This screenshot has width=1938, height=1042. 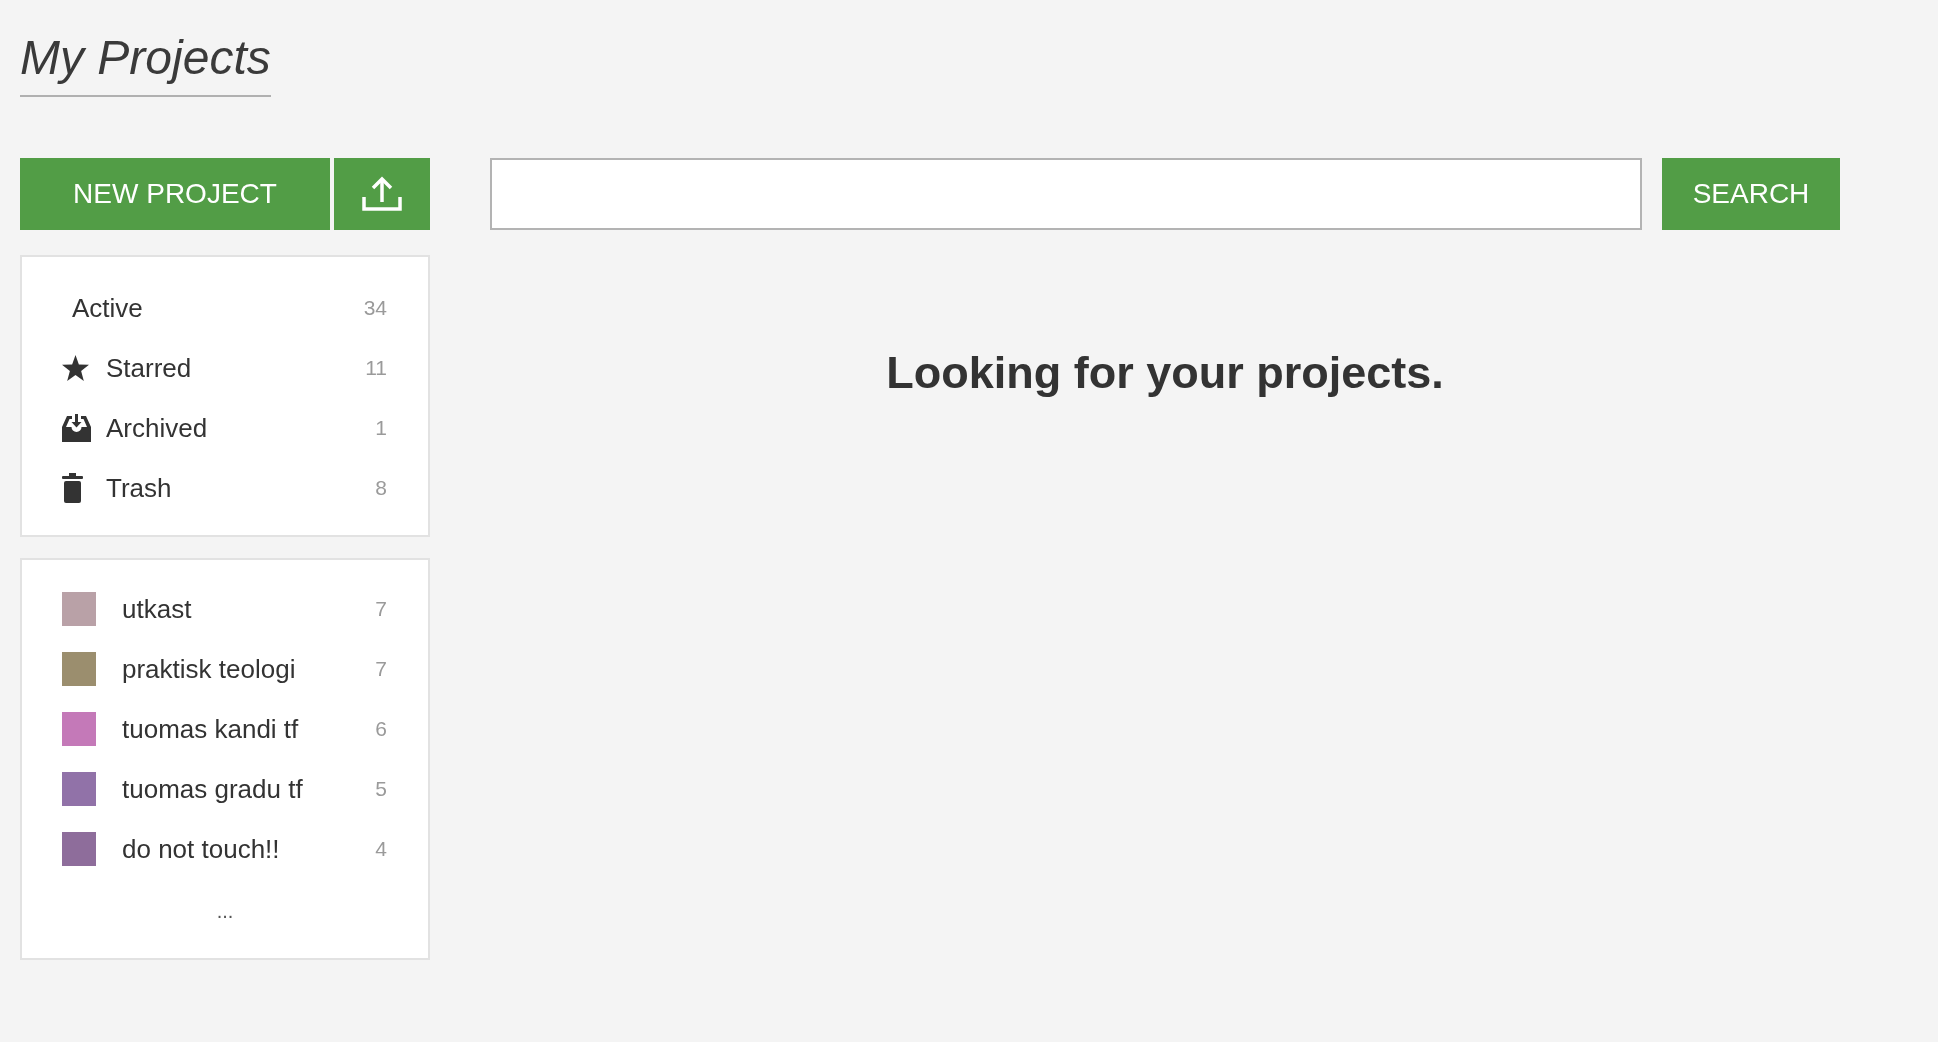 I want to click on project-count: 6, so click(x=381, y=729).